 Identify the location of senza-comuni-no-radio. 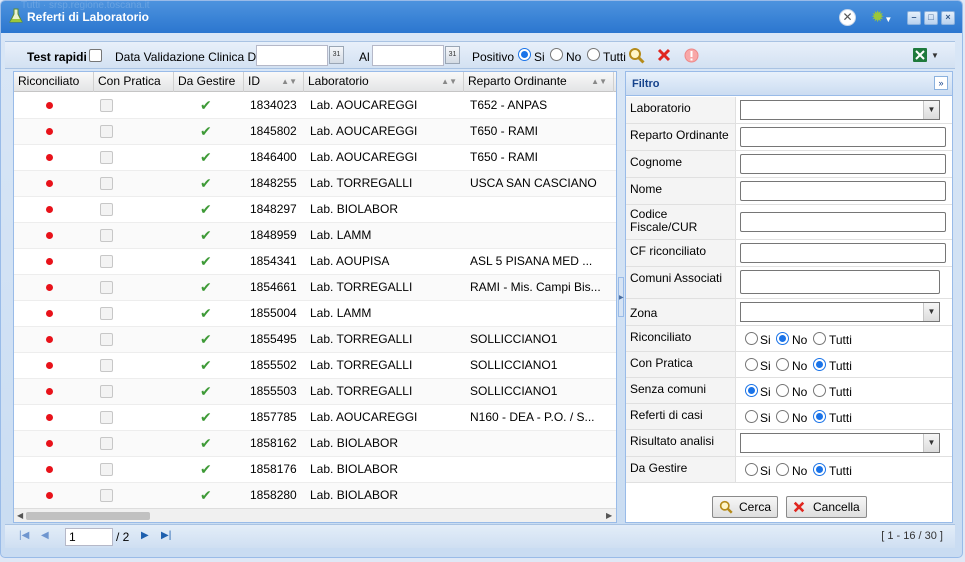
(782, 390).